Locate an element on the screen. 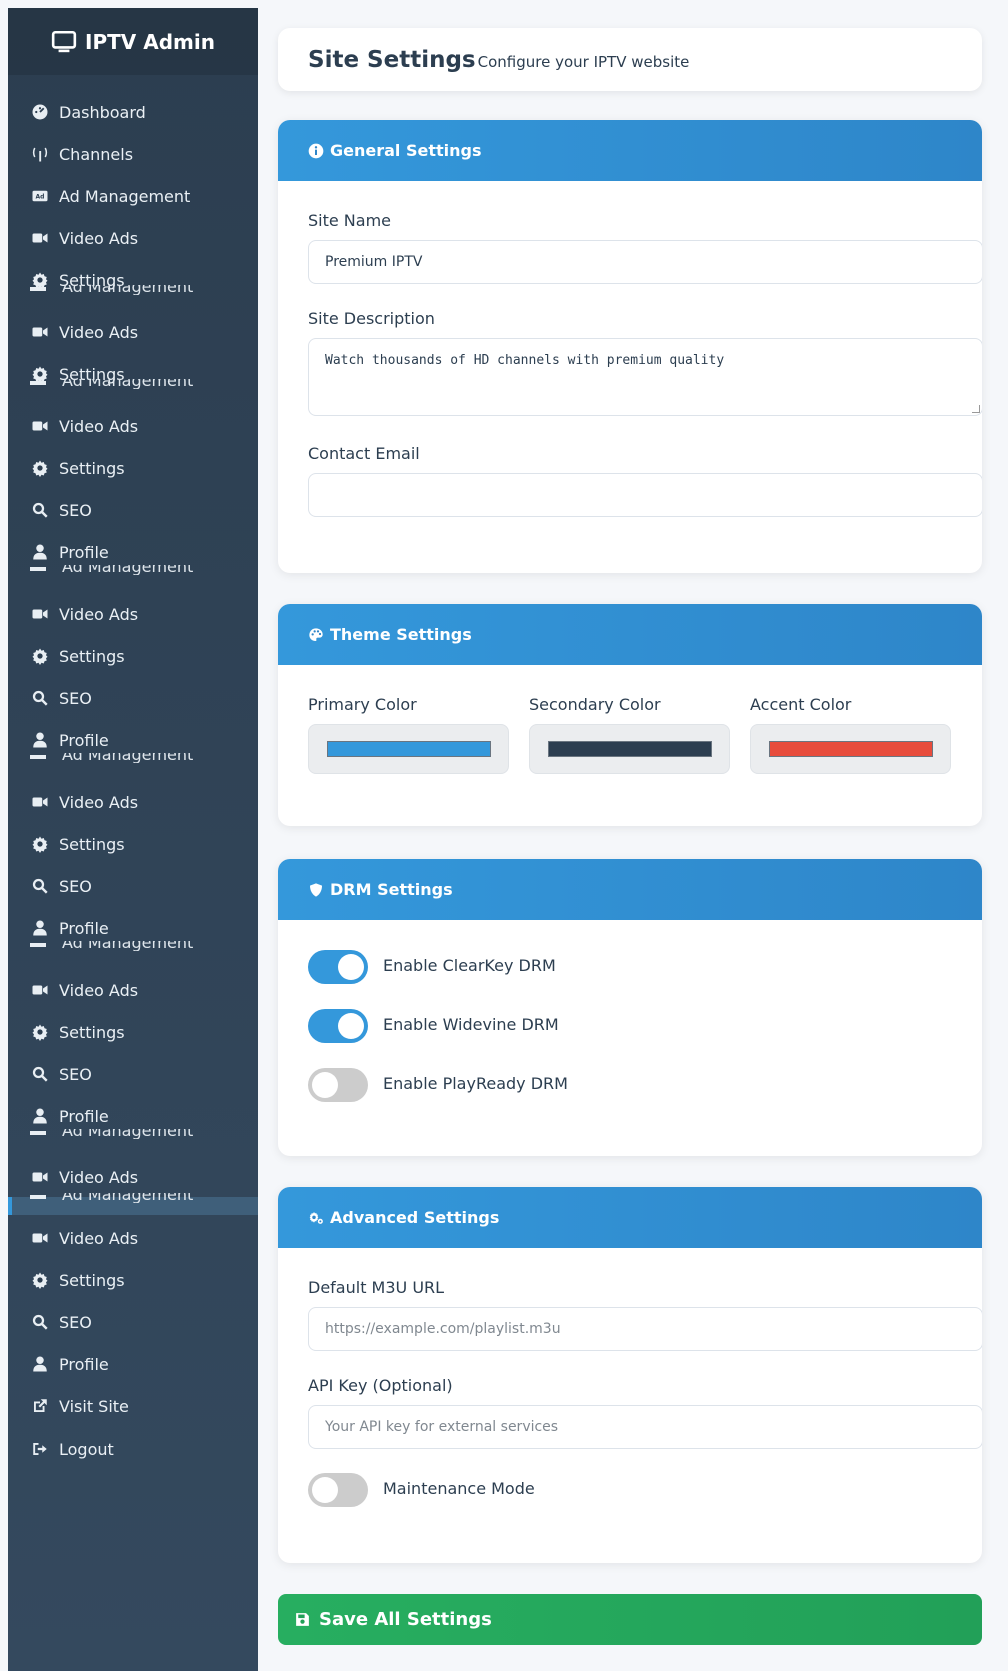 The image size is (1008, 1671). sidebar-item-visit-site: Visit Site is located at coordinates (133, 1406).